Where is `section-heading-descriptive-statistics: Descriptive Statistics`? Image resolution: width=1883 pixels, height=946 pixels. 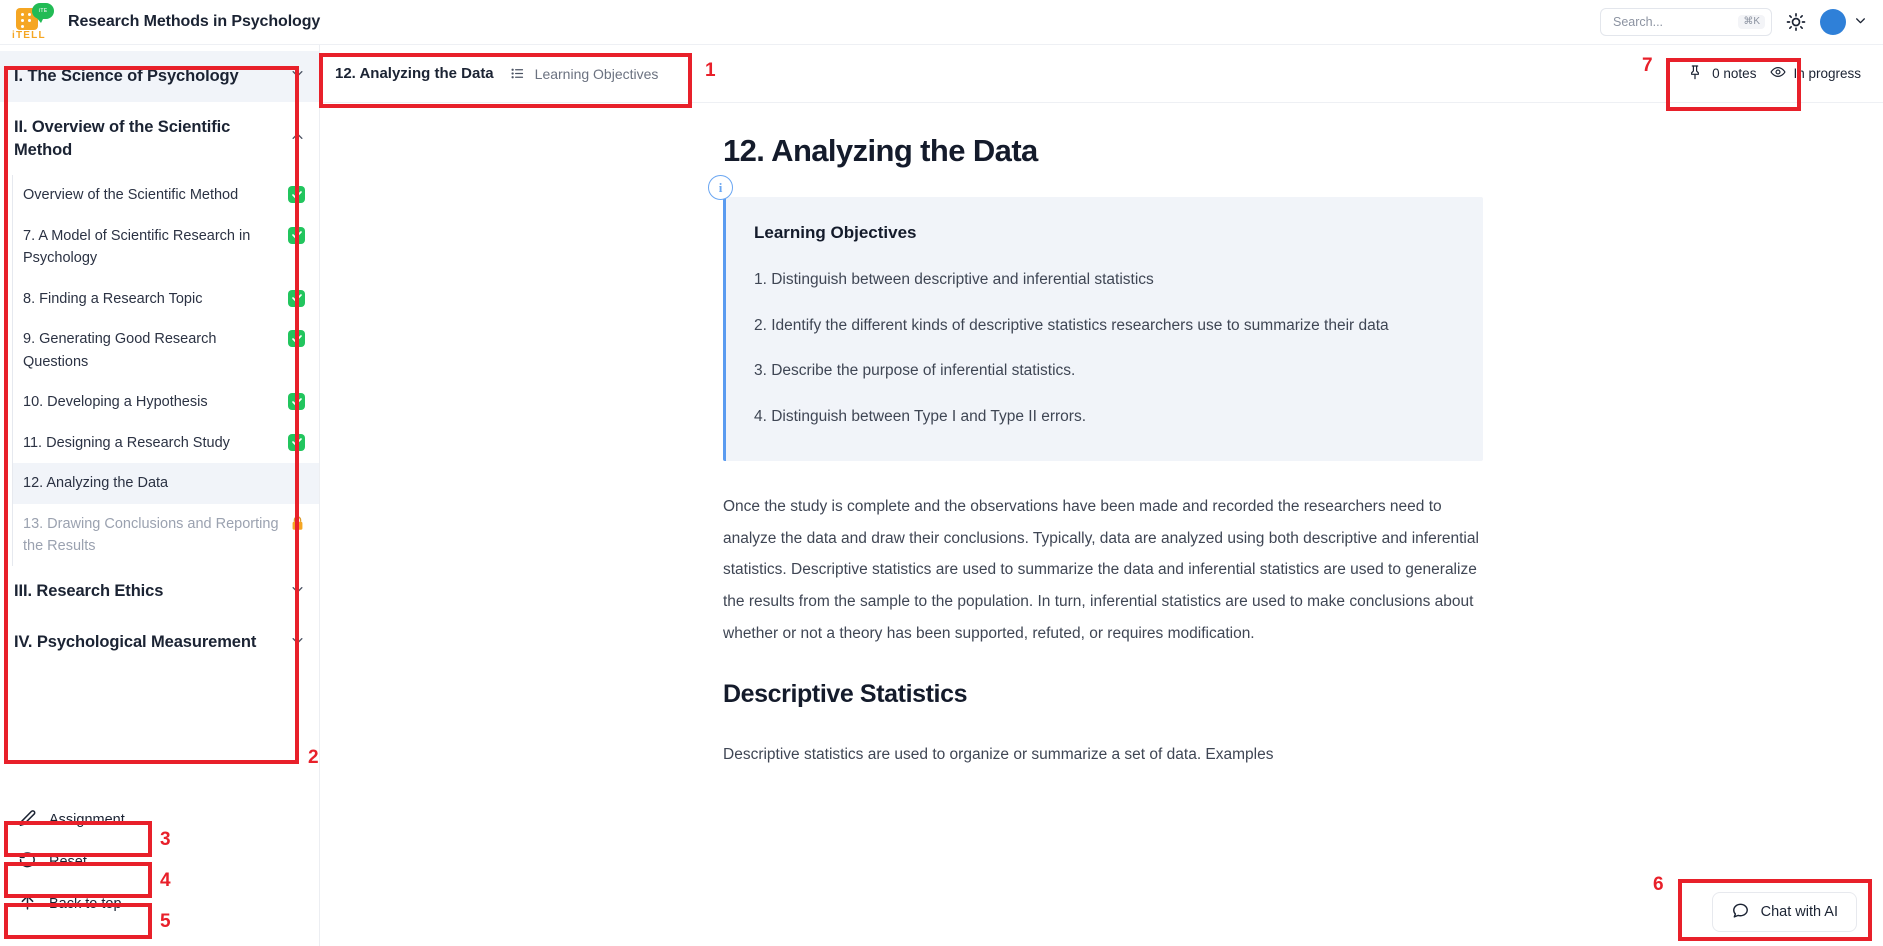
section-heading-descriptive-statistics: Descriptive Statistics is located at coordinates (845, 694).